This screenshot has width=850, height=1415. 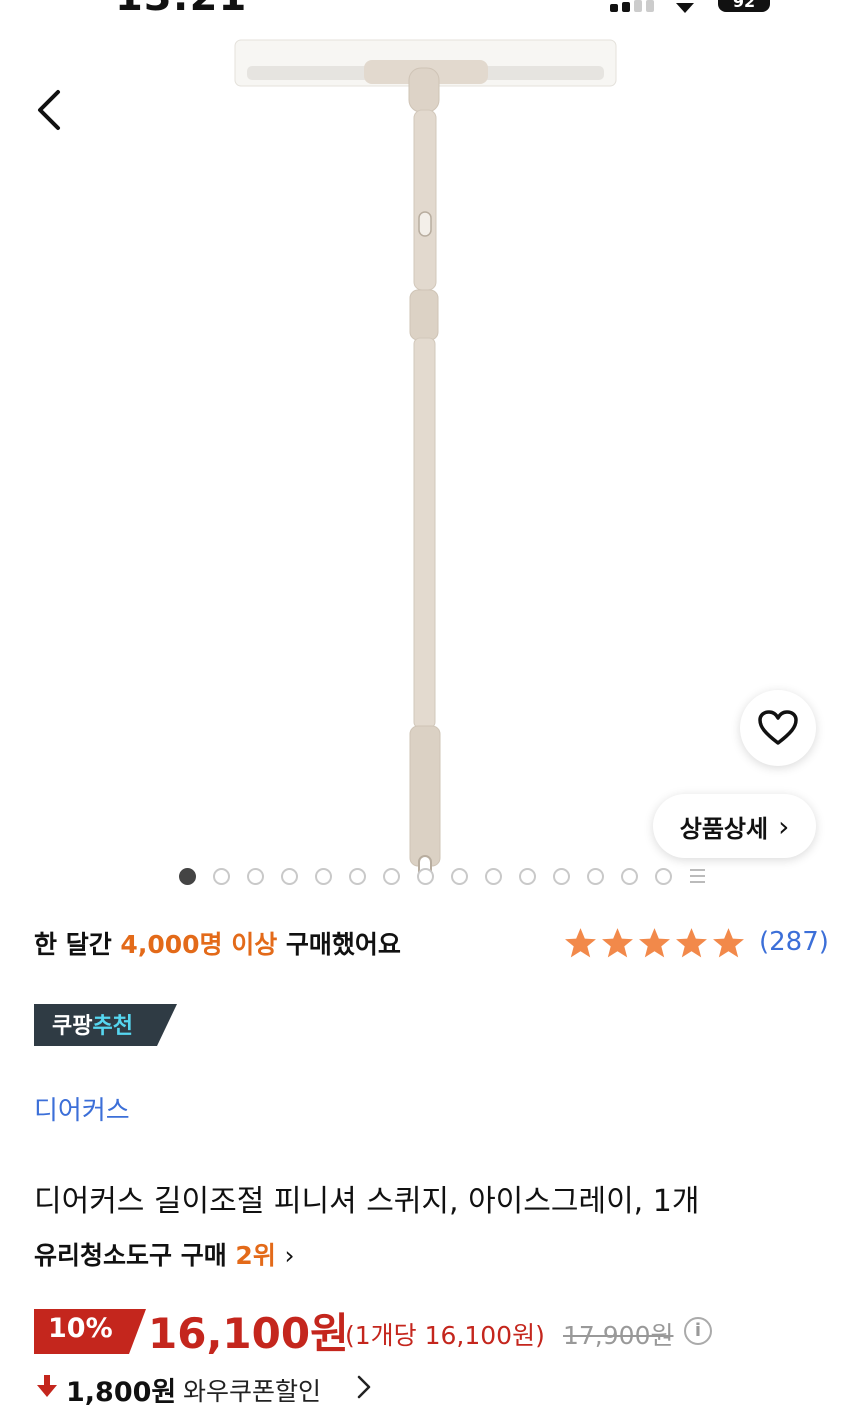 What do you see at coordinates (72, 1026) in the screenshot?
I see `badge-part1: 쿠팡` at bounding box center [72, 1026].